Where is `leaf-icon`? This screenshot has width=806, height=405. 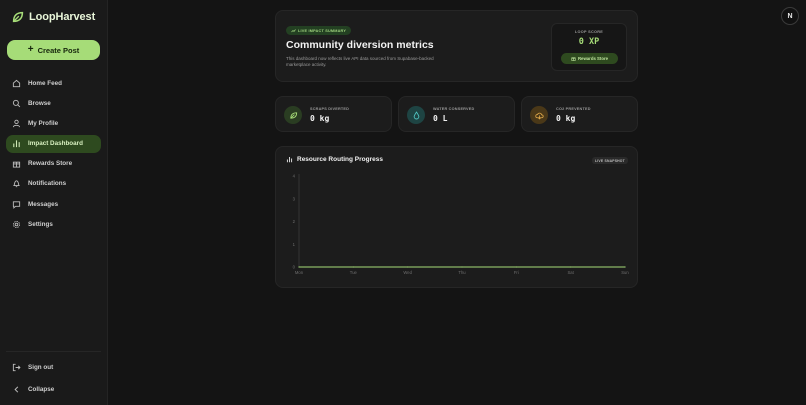 leaf-icon is located at coordinates (293, 115).